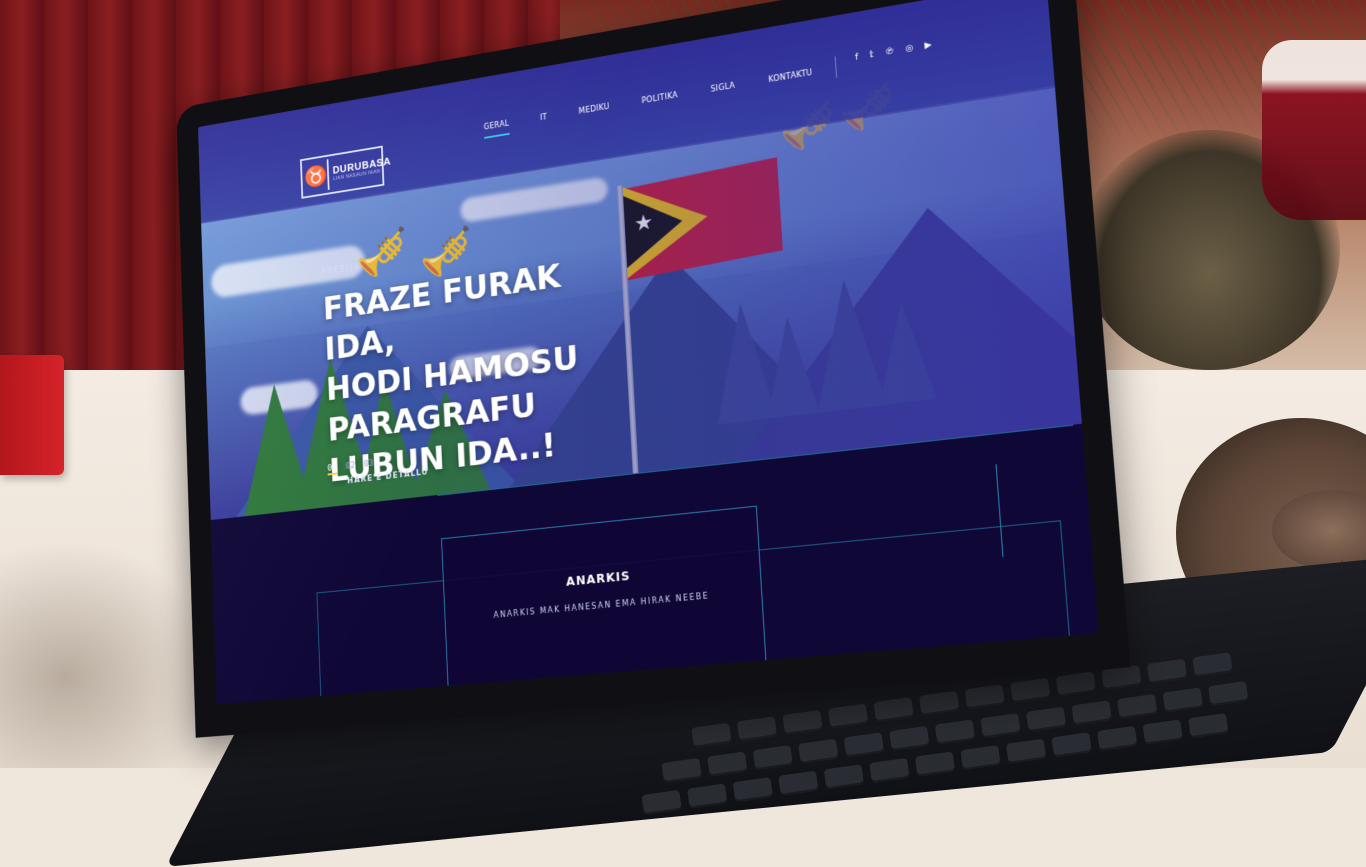 This screenshot has height=867, width=1366. What do you see at coordinates (497, 125) in the screenshot?
I see `nav-item-geral: GERAL` at bounding box center [497, 125].